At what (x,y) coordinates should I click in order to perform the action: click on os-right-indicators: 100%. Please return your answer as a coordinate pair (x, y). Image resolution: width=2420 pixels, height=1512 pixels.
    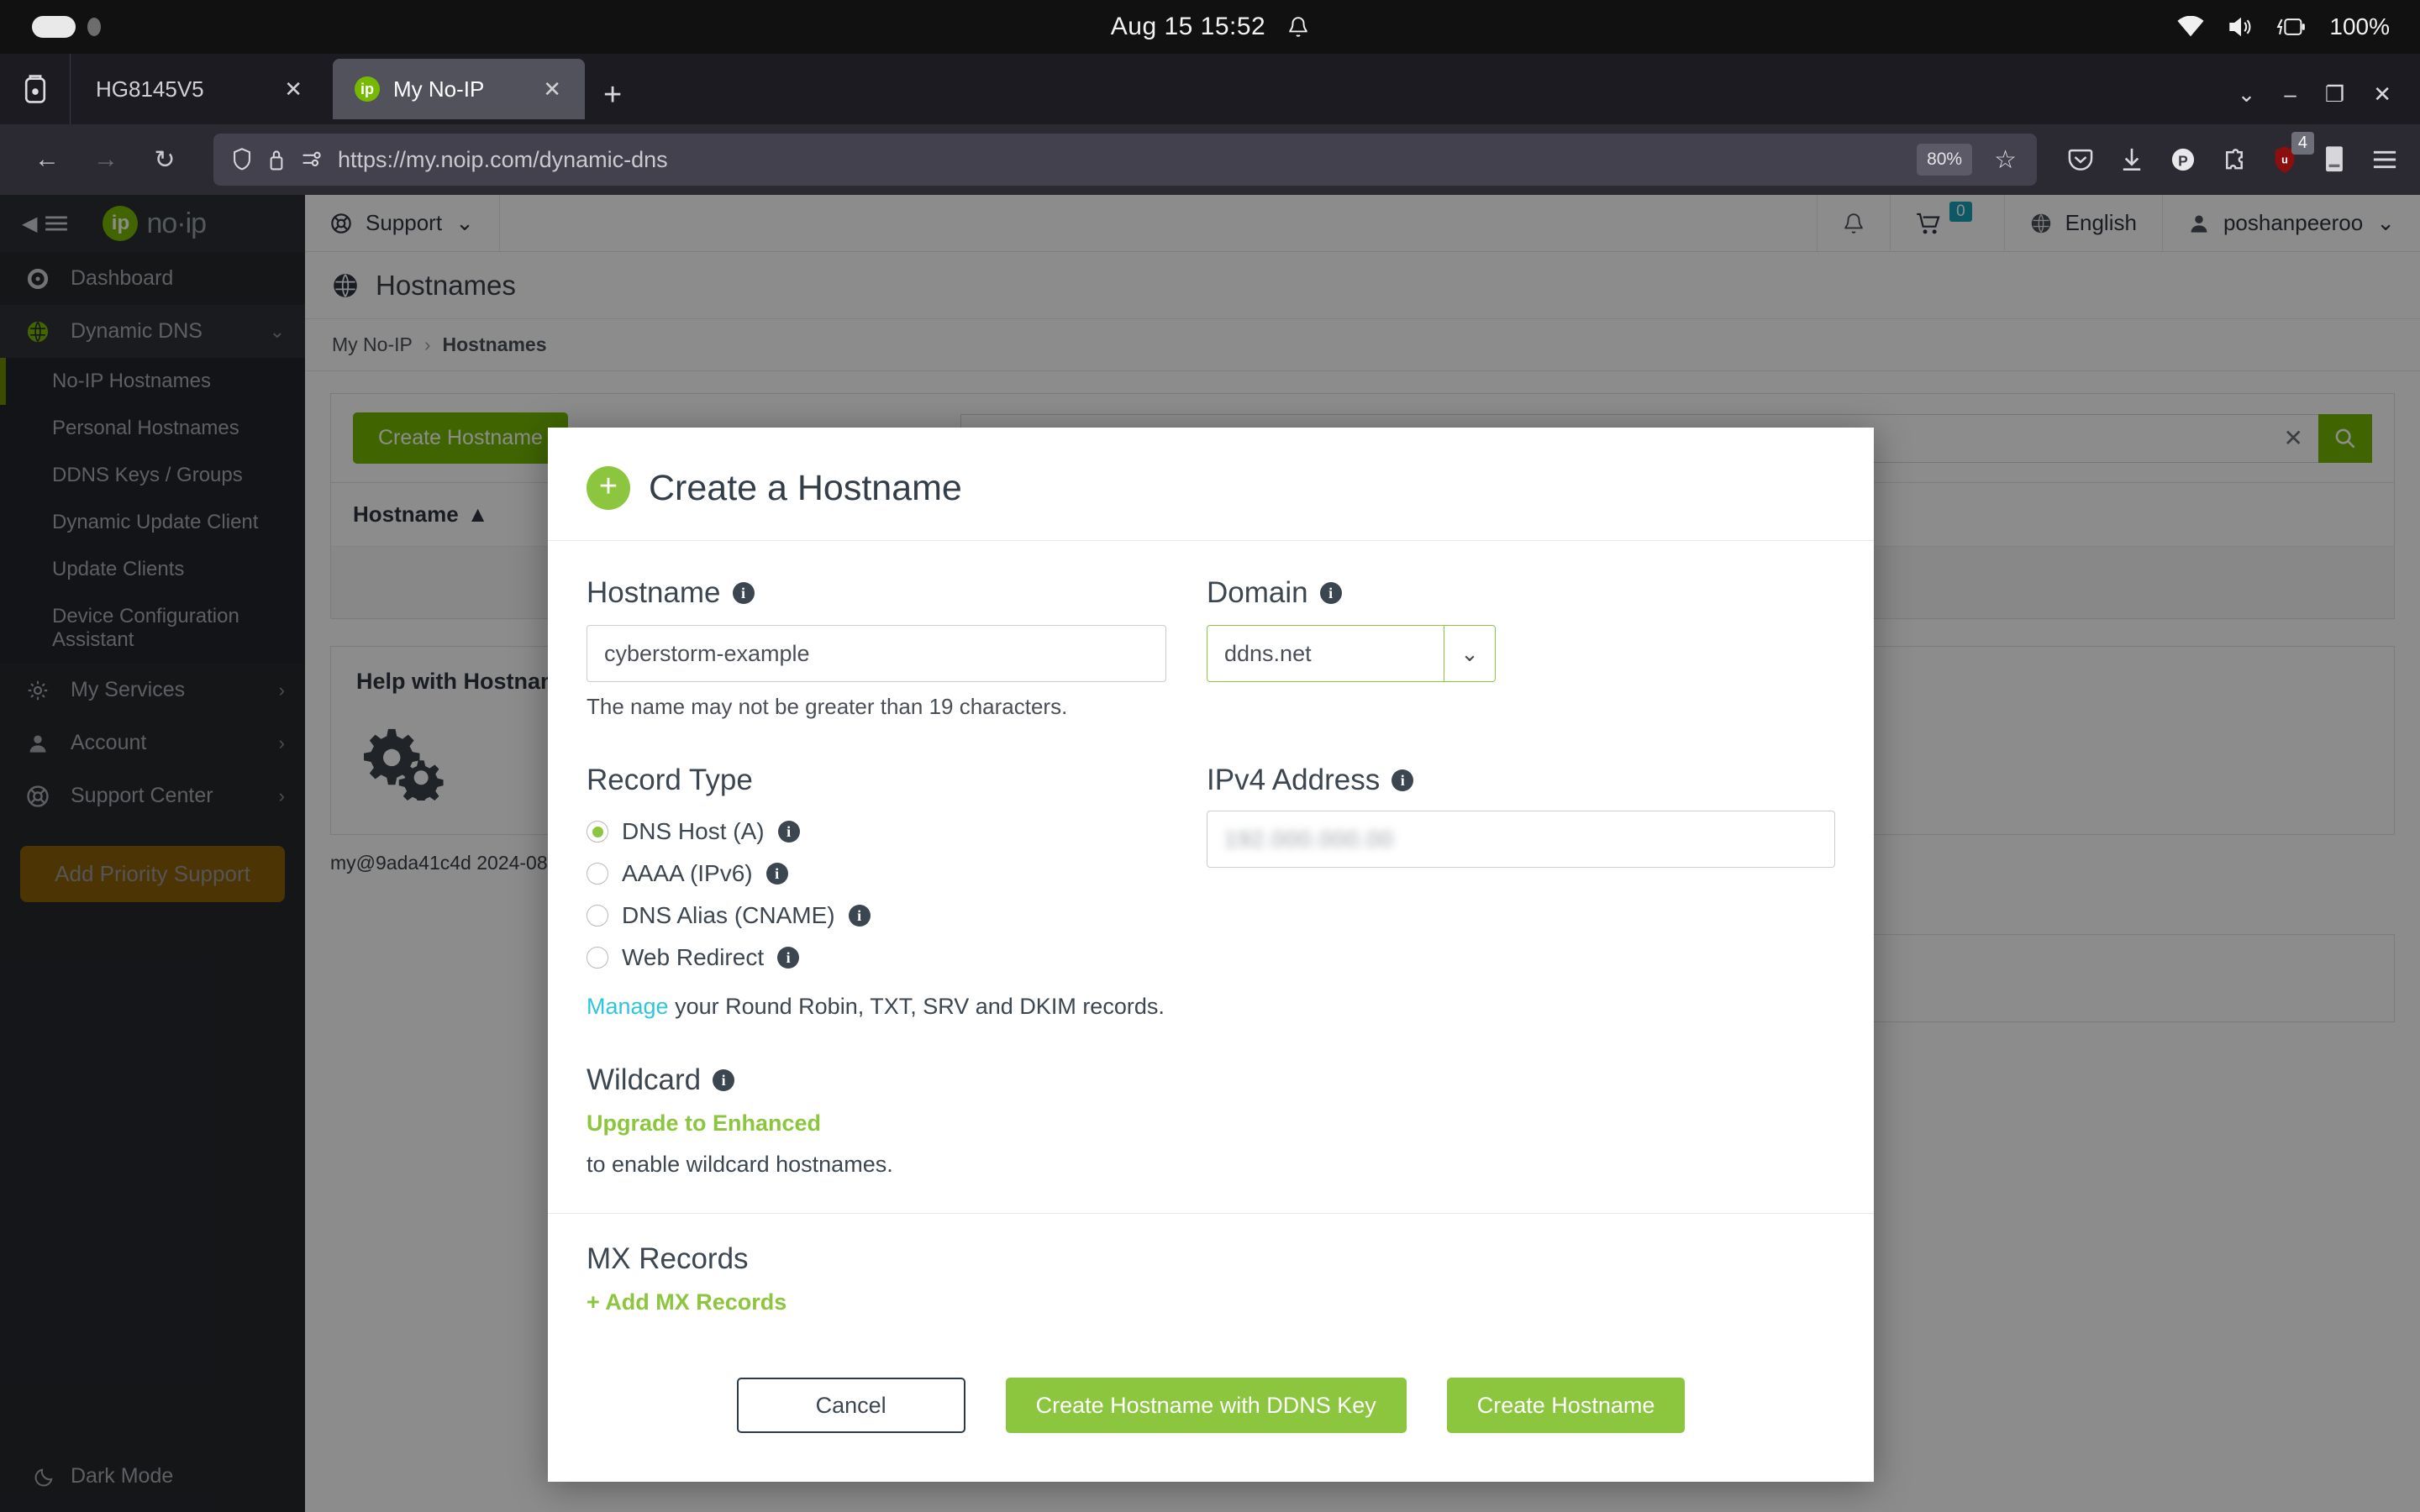
    Looking at the image, I should click on (2298, 26).